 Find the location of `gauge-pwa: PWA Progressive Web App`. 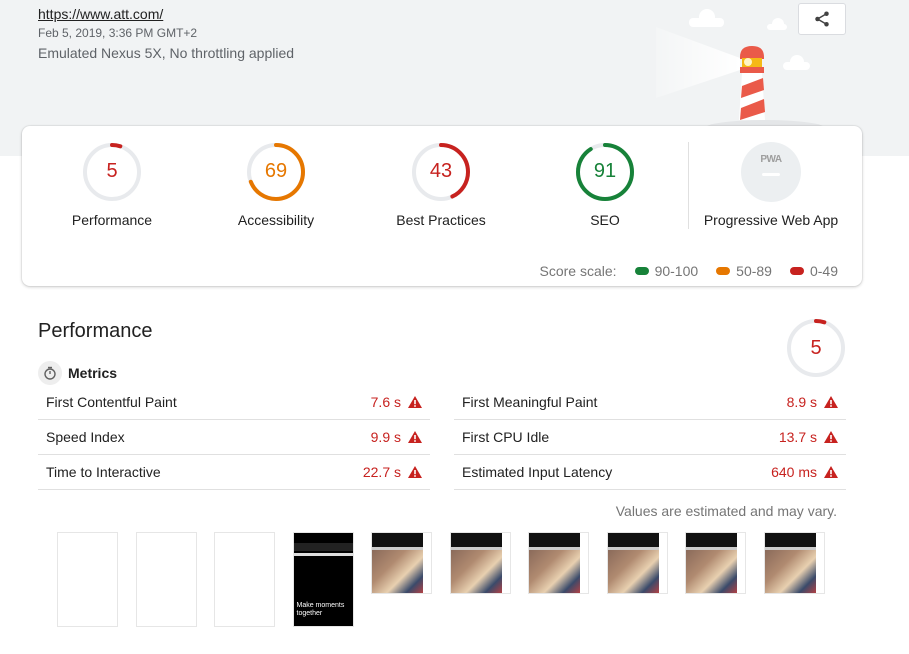

gauge-pwa: PWA Progressive Web App is located at coordinates (771, 185).